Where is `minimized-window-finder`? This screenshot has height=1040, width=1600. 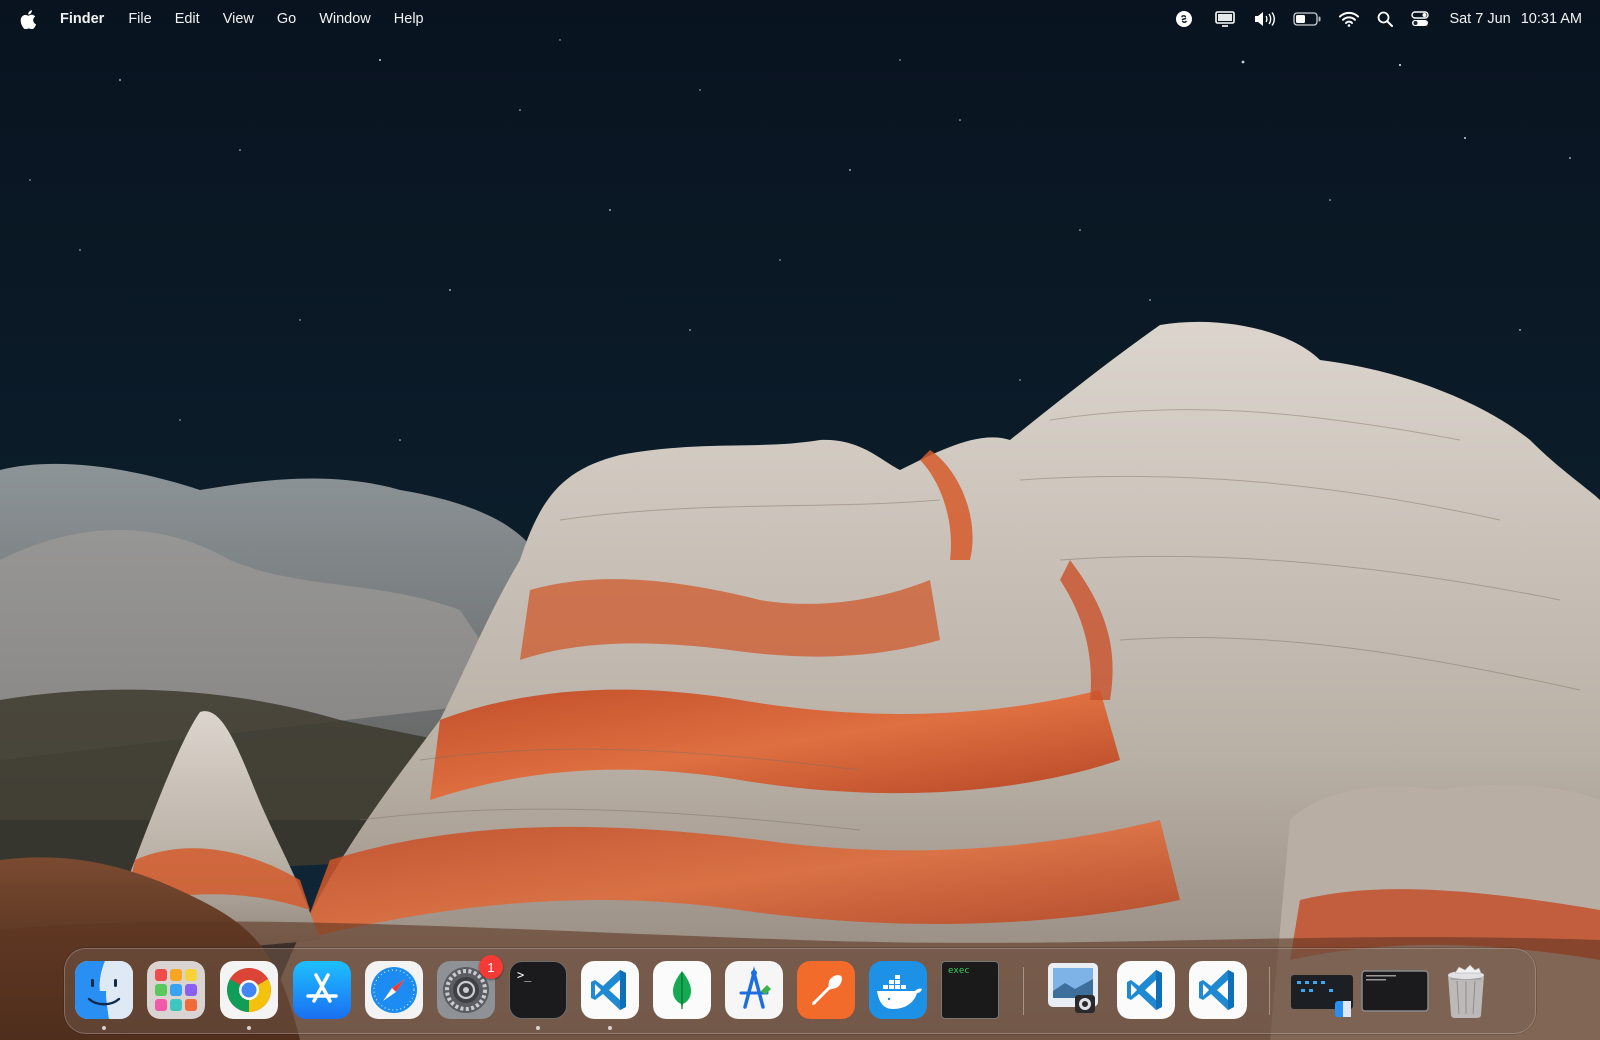
minimized-window-finder is located at coordinates (1322, 990).